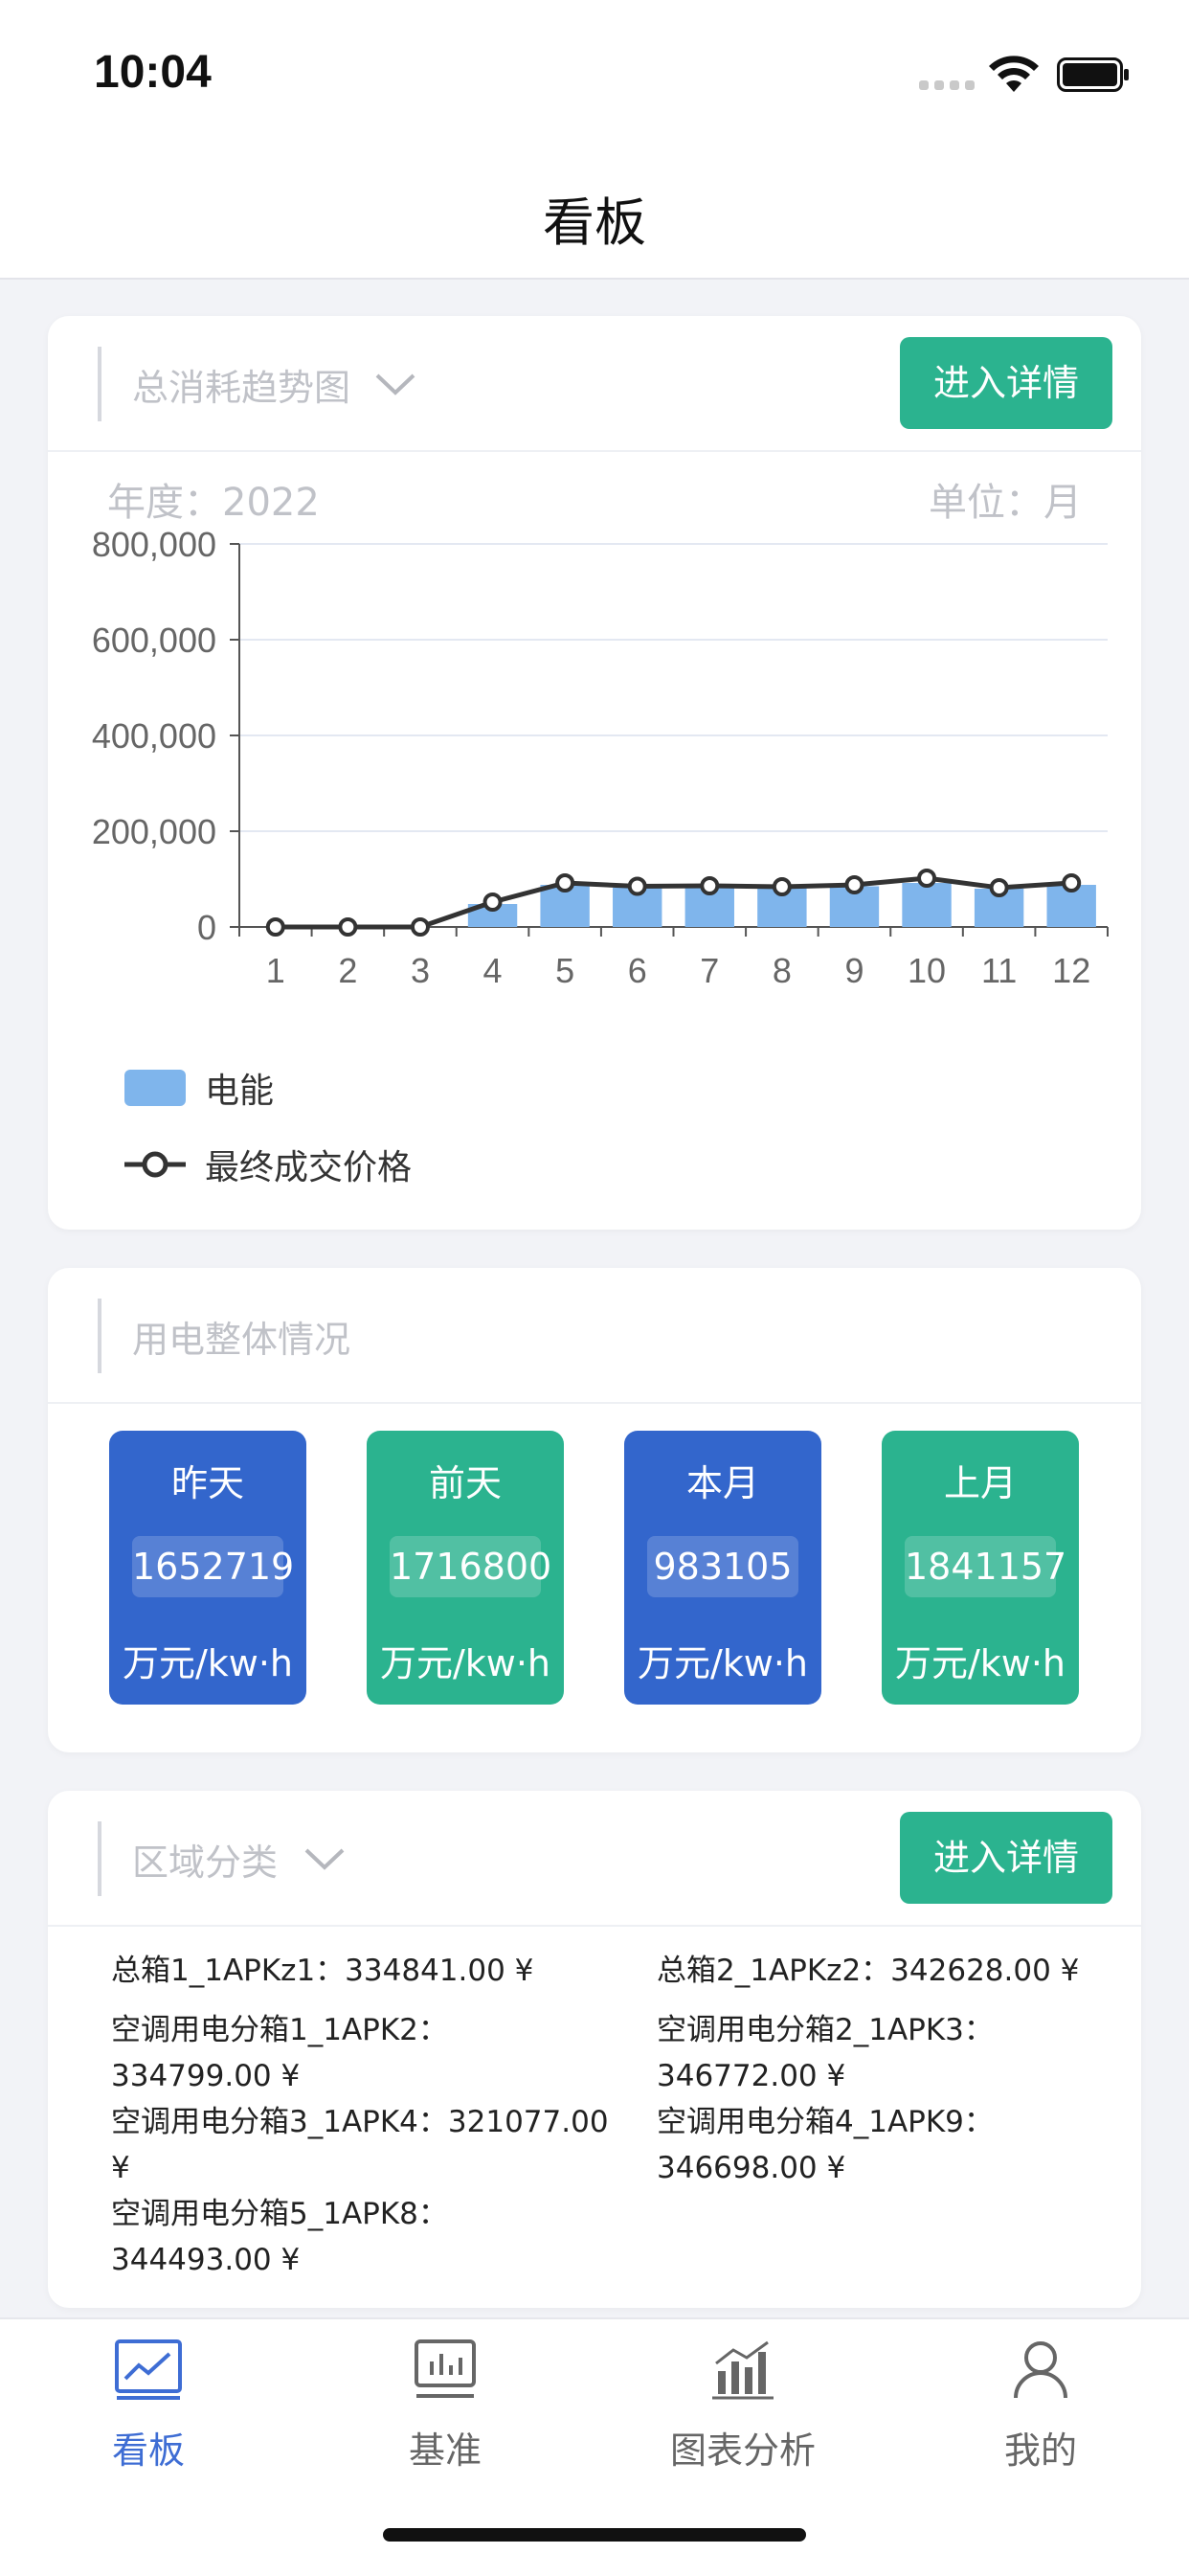  Describe the element at coordinates (594, 384) in the screenshot. I see `trend-card-header: 总消耗趋势图 进入详情` at that location.